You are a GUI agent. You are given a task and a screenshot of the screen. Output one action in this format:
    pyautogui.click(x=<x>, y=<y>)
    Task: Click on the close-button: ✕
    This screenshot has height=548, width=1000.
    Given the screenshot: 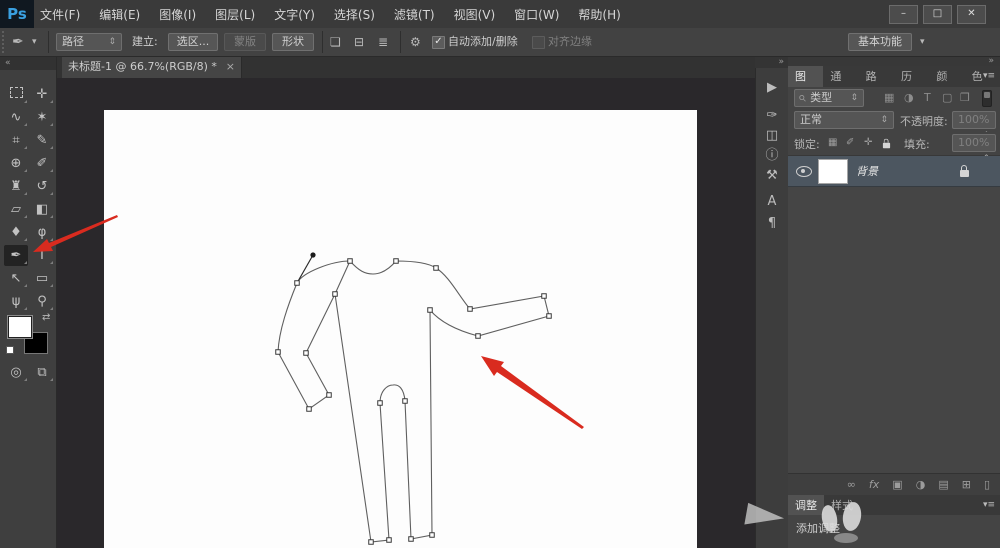 What is the action you would take?
    pyautogui.click(x=971, y=14)
    